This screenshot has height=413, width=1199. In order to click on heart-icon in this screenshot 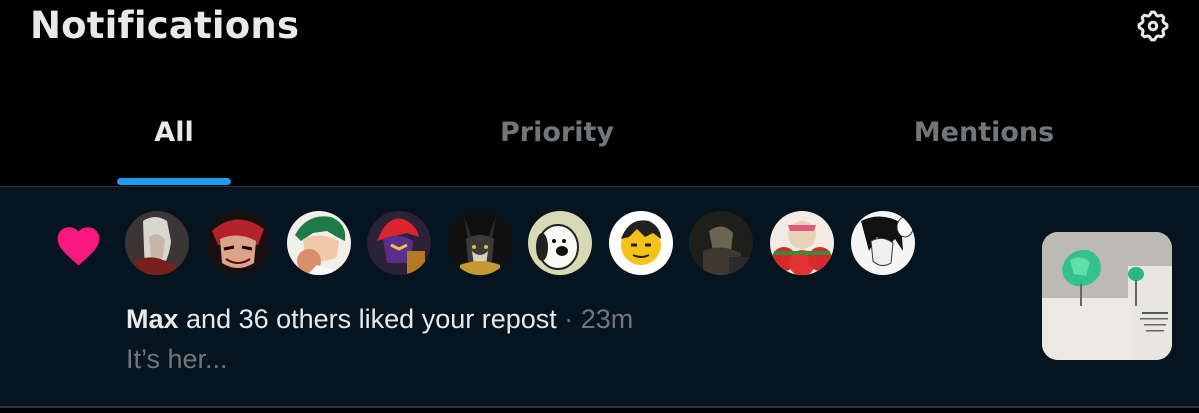, I will do `click(78, 246)`.